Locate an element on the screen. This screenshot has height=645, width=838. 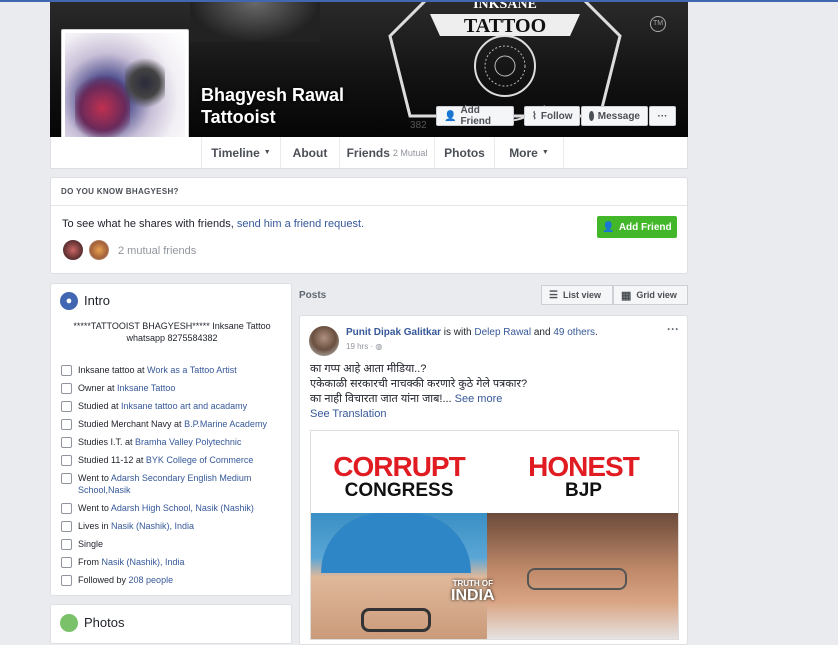
watermark: TRUTH OF INDIA is located at coordinates (473, 591).